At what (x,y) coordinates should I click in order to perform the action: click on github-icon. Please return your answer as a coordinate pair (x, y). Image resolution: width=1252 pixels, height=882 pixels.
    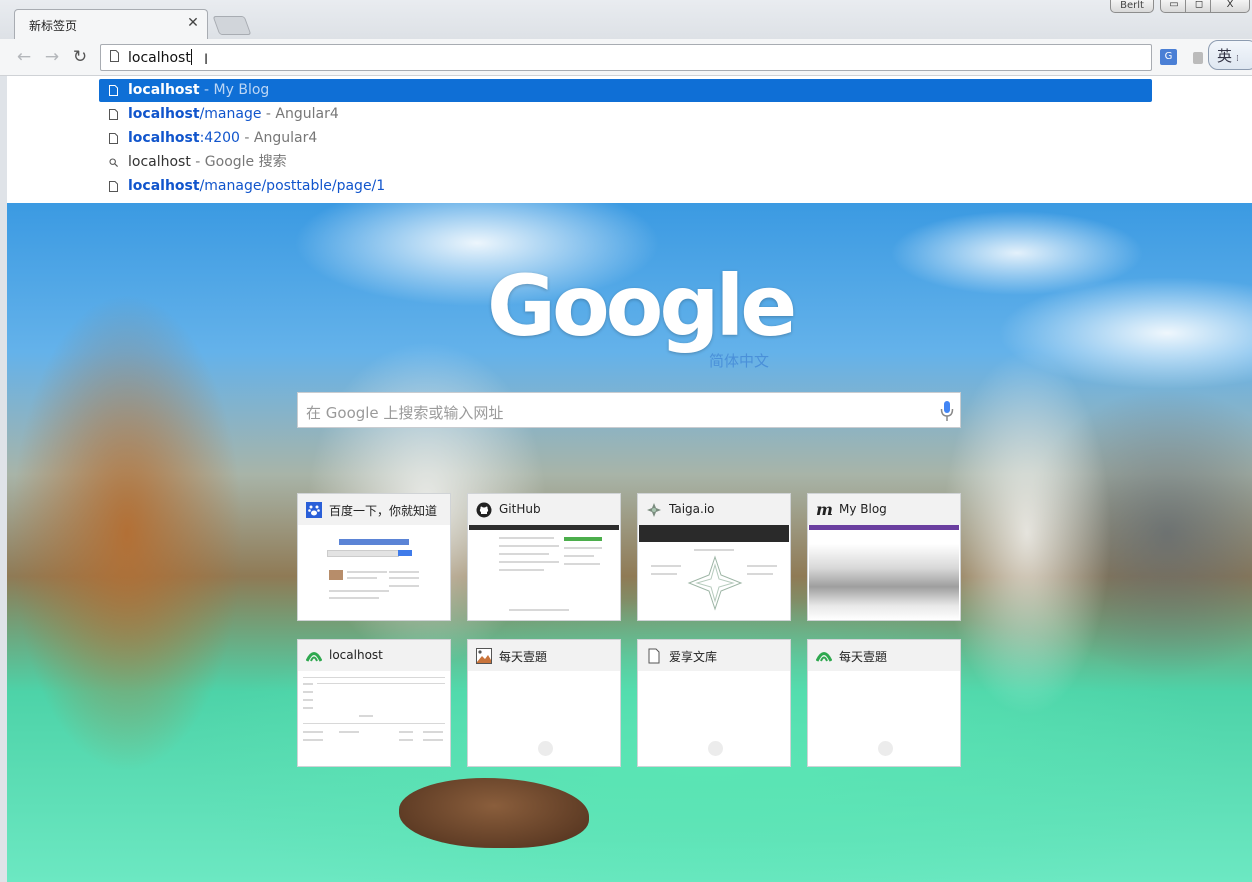
    Looking at the image, I should click on (484, 510).